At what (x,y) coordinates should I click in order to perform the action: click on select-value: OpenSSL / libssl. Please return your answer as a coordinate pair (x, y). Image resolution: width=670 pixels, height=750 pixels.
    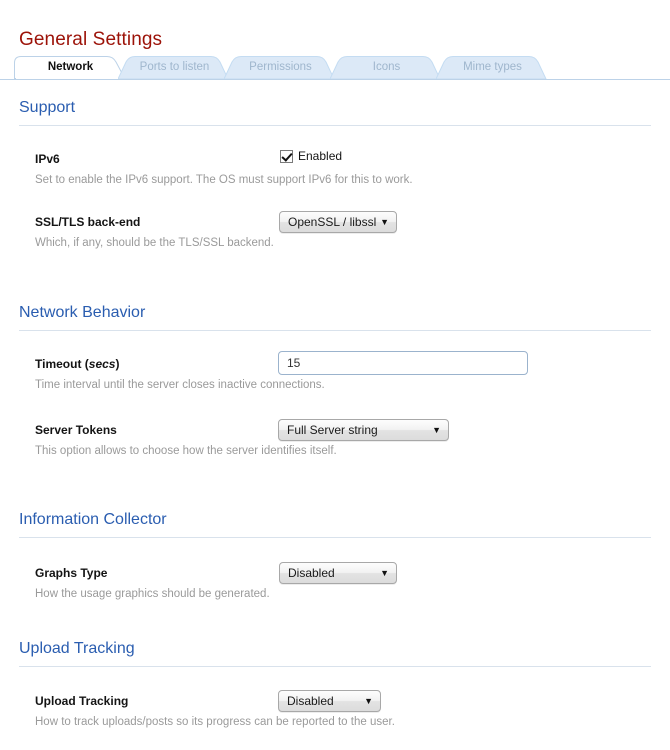
    Looking at the image, I should click on (332, 222).